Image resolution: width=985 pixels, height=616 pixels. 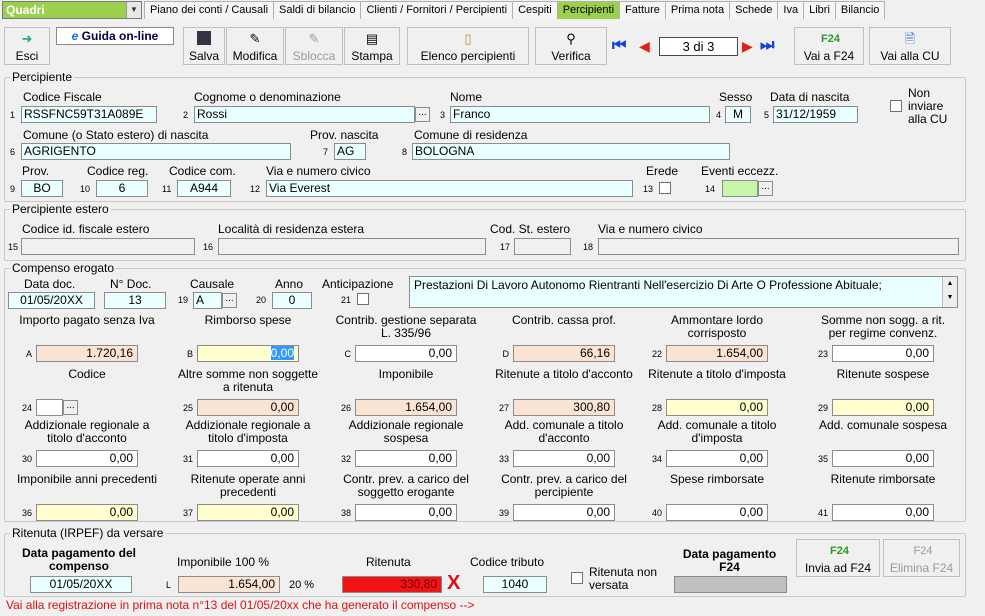 I want to click on tab-item: Iva, so click(x=791, y=10).